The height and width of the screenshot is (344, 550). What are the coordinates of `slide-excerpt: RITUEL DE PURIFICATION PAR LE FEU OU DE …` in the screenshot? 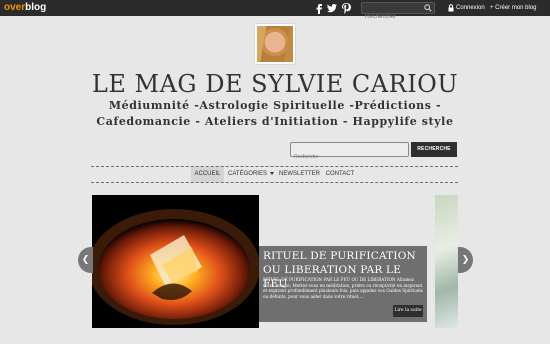 It's located at (343, 288).